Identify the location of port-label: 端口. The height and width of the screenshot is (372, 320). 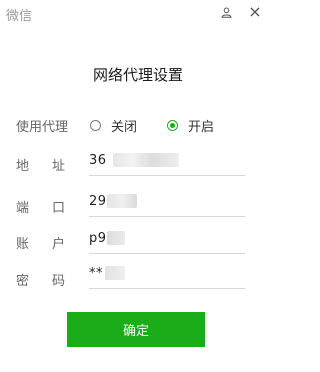
(52, 208).